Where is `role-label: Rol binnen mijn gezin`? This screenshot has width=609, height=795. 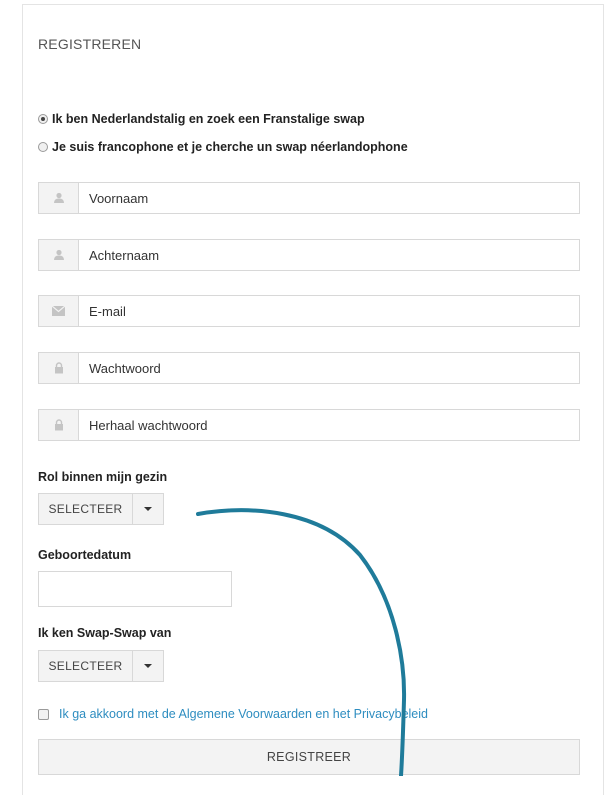
role-label: Rol binnen mijn gezin is located at coordinates (103, 477).